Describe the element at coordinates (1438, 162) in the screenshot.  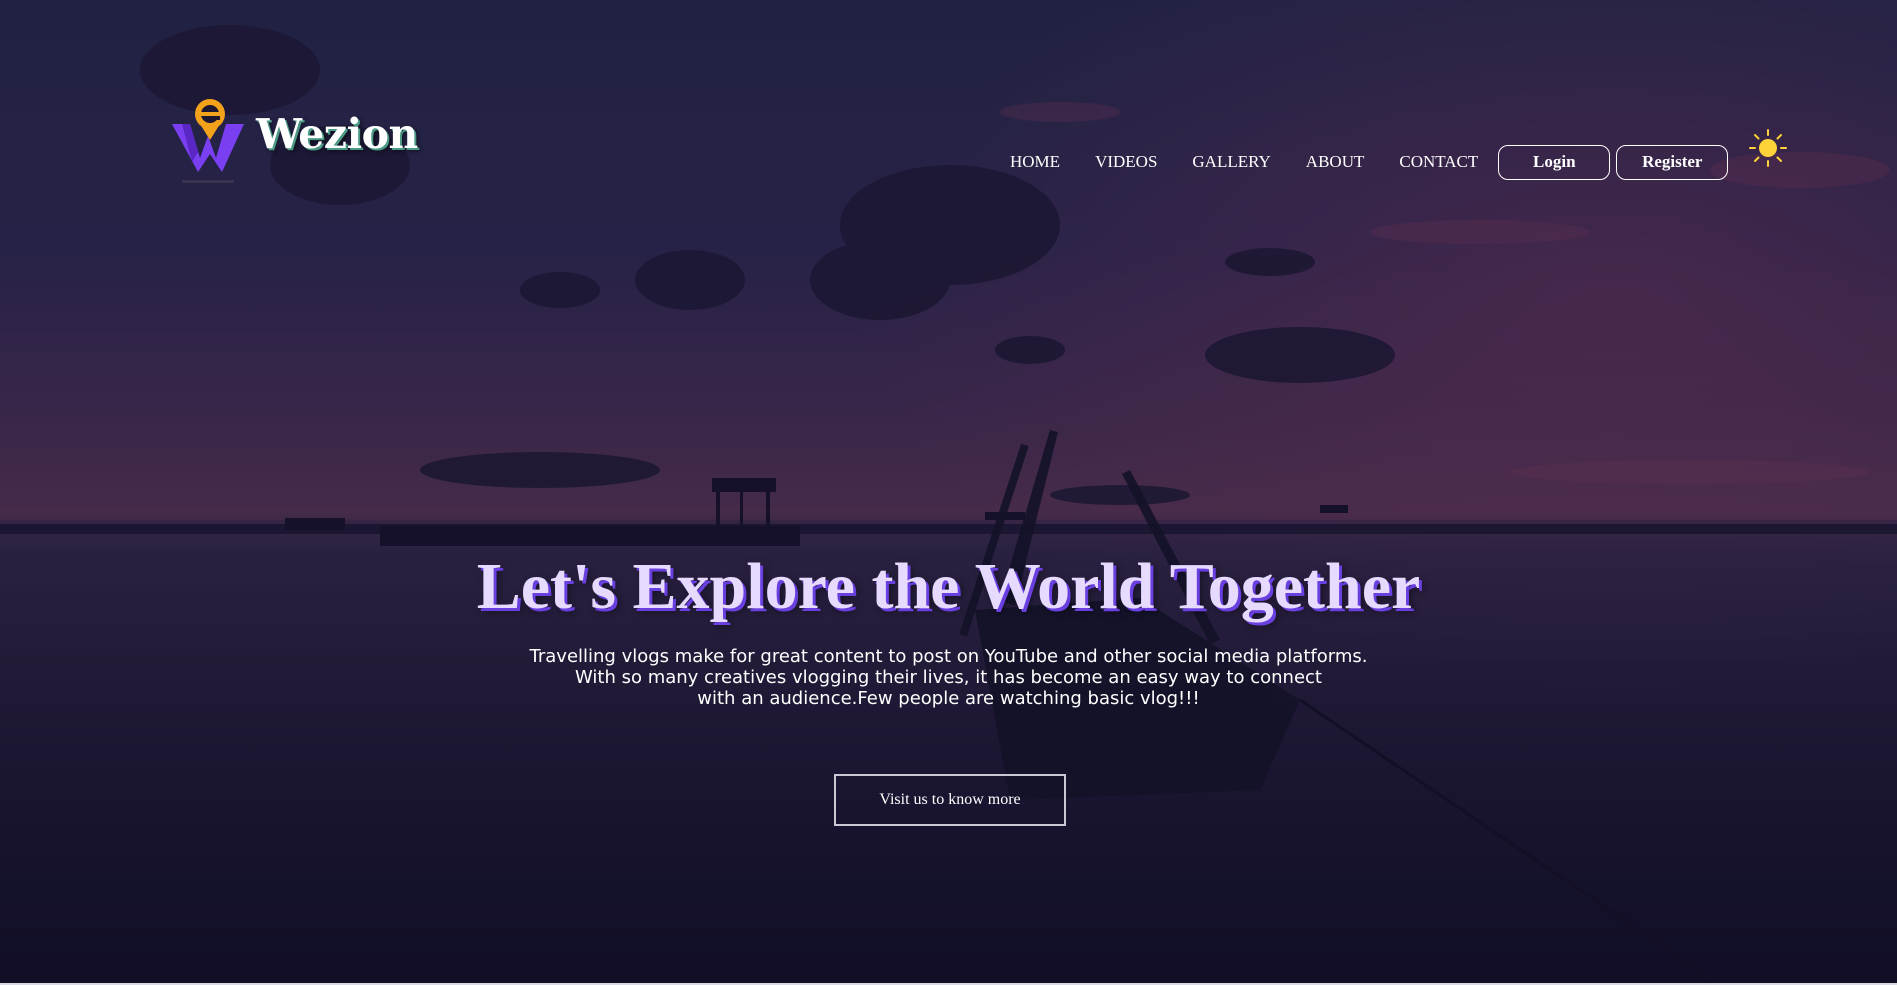
I see `nav-contact: CONTACT` at that location.